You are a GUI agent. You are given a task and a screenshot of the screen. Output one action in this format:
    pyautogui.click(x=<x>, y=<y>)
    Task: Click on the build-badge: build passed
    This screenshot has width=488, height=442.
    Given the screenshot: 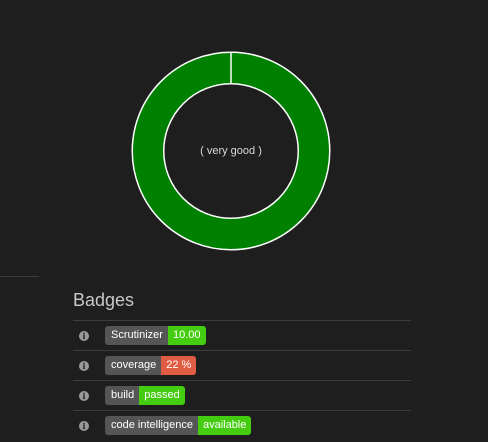 What is the action you would take?
    pyautogui.click(x=145, y=395)
    